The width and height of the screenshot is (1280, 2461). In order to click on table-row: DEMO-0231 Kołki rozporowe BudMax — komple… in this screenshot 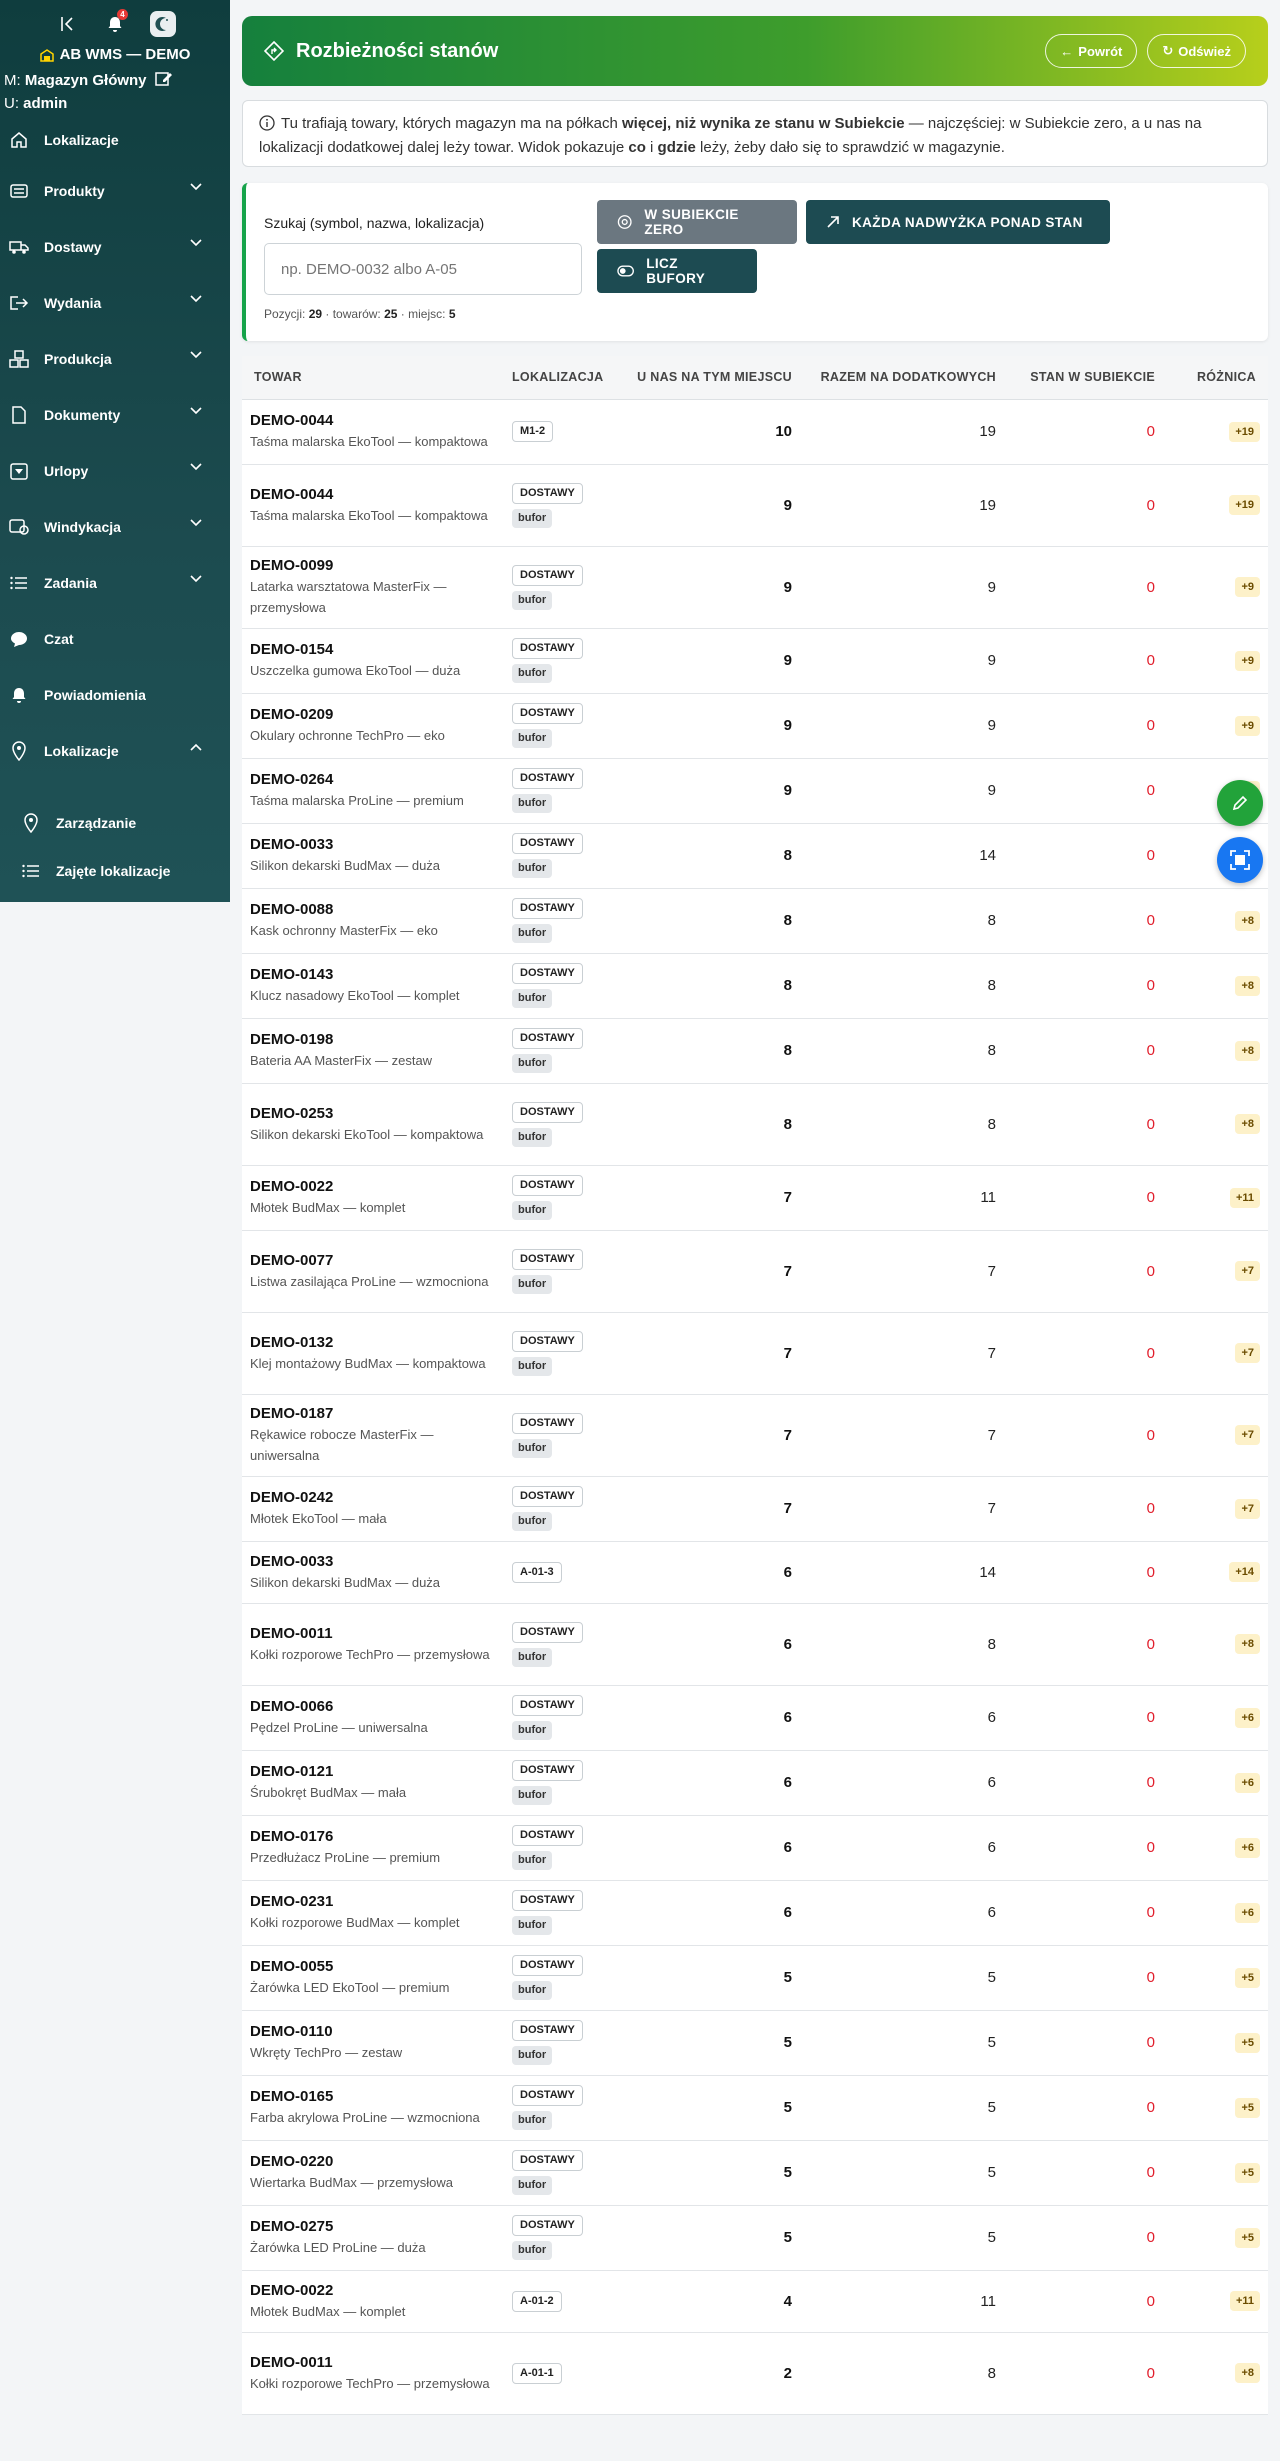, I will do `click(755, 1913)`.